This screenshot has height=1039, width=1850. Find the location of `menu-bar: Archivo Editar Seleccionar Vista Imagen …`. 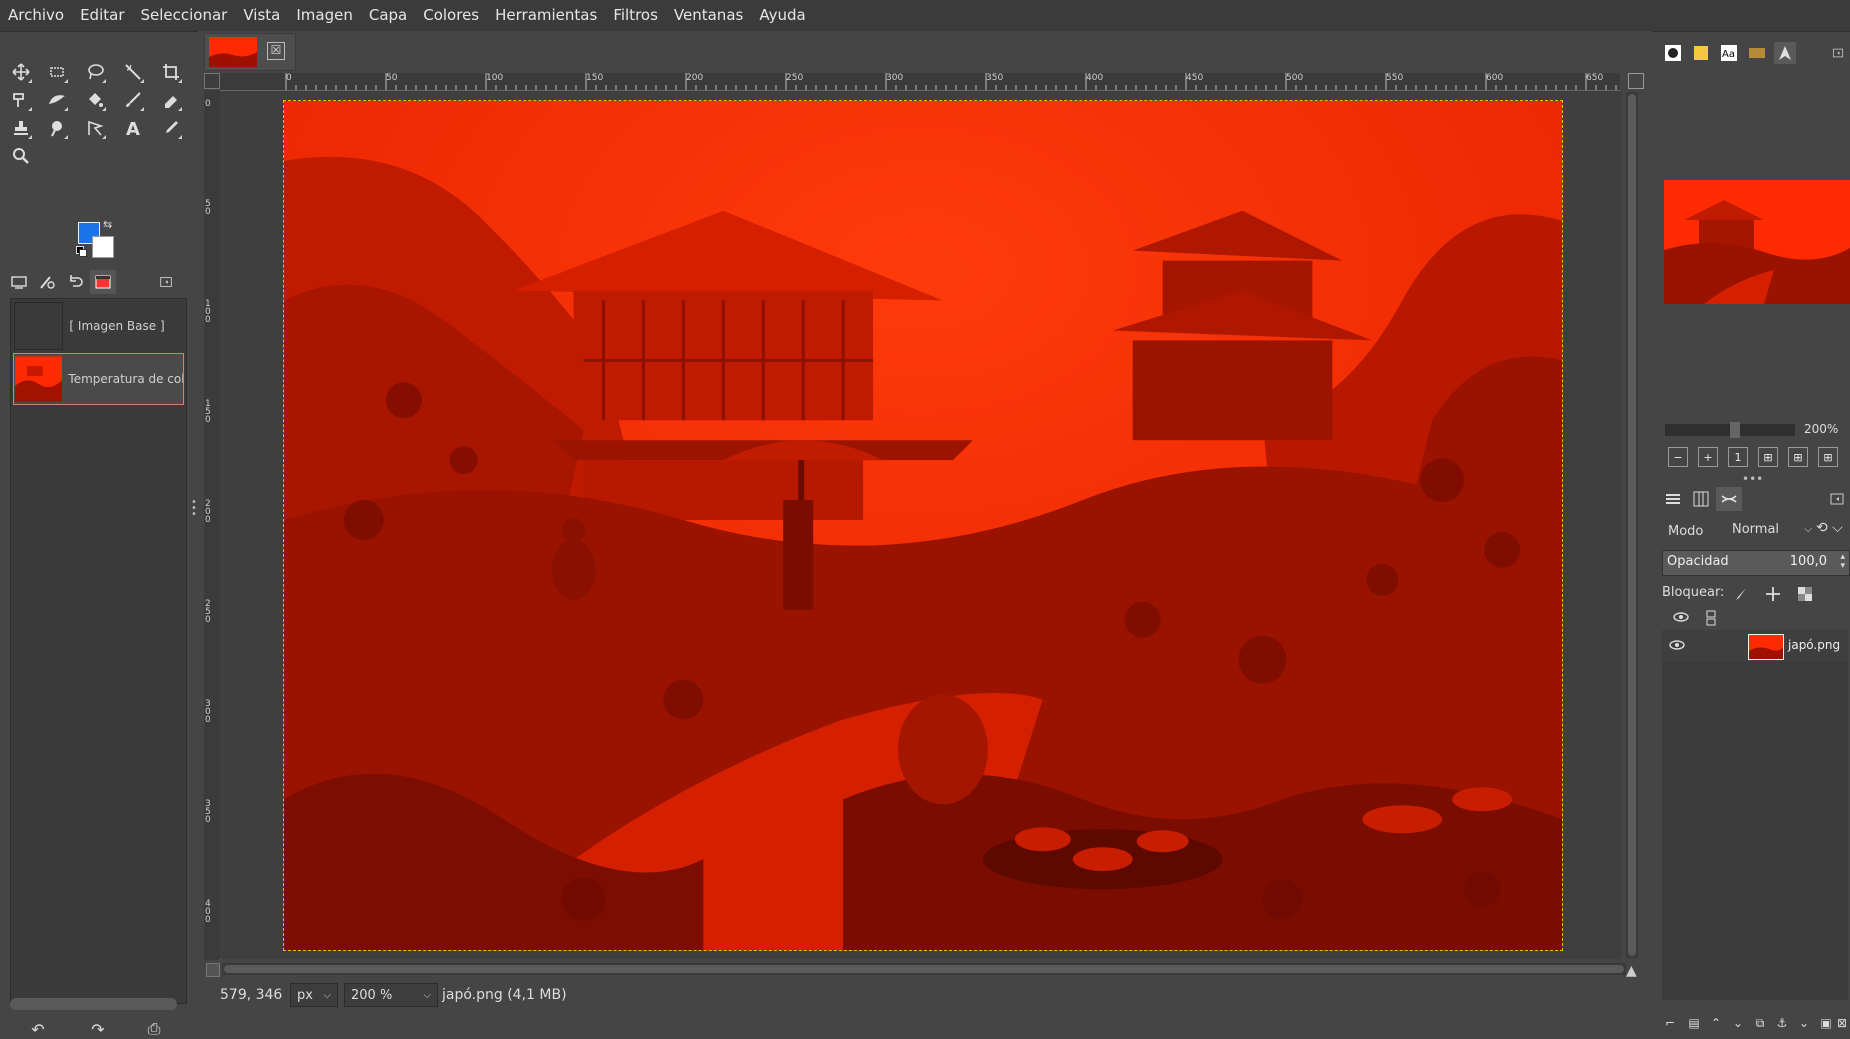

menu-bar: Archivo Editar Seleccionar Vista Imagen … is located at coordinates (925, 16).